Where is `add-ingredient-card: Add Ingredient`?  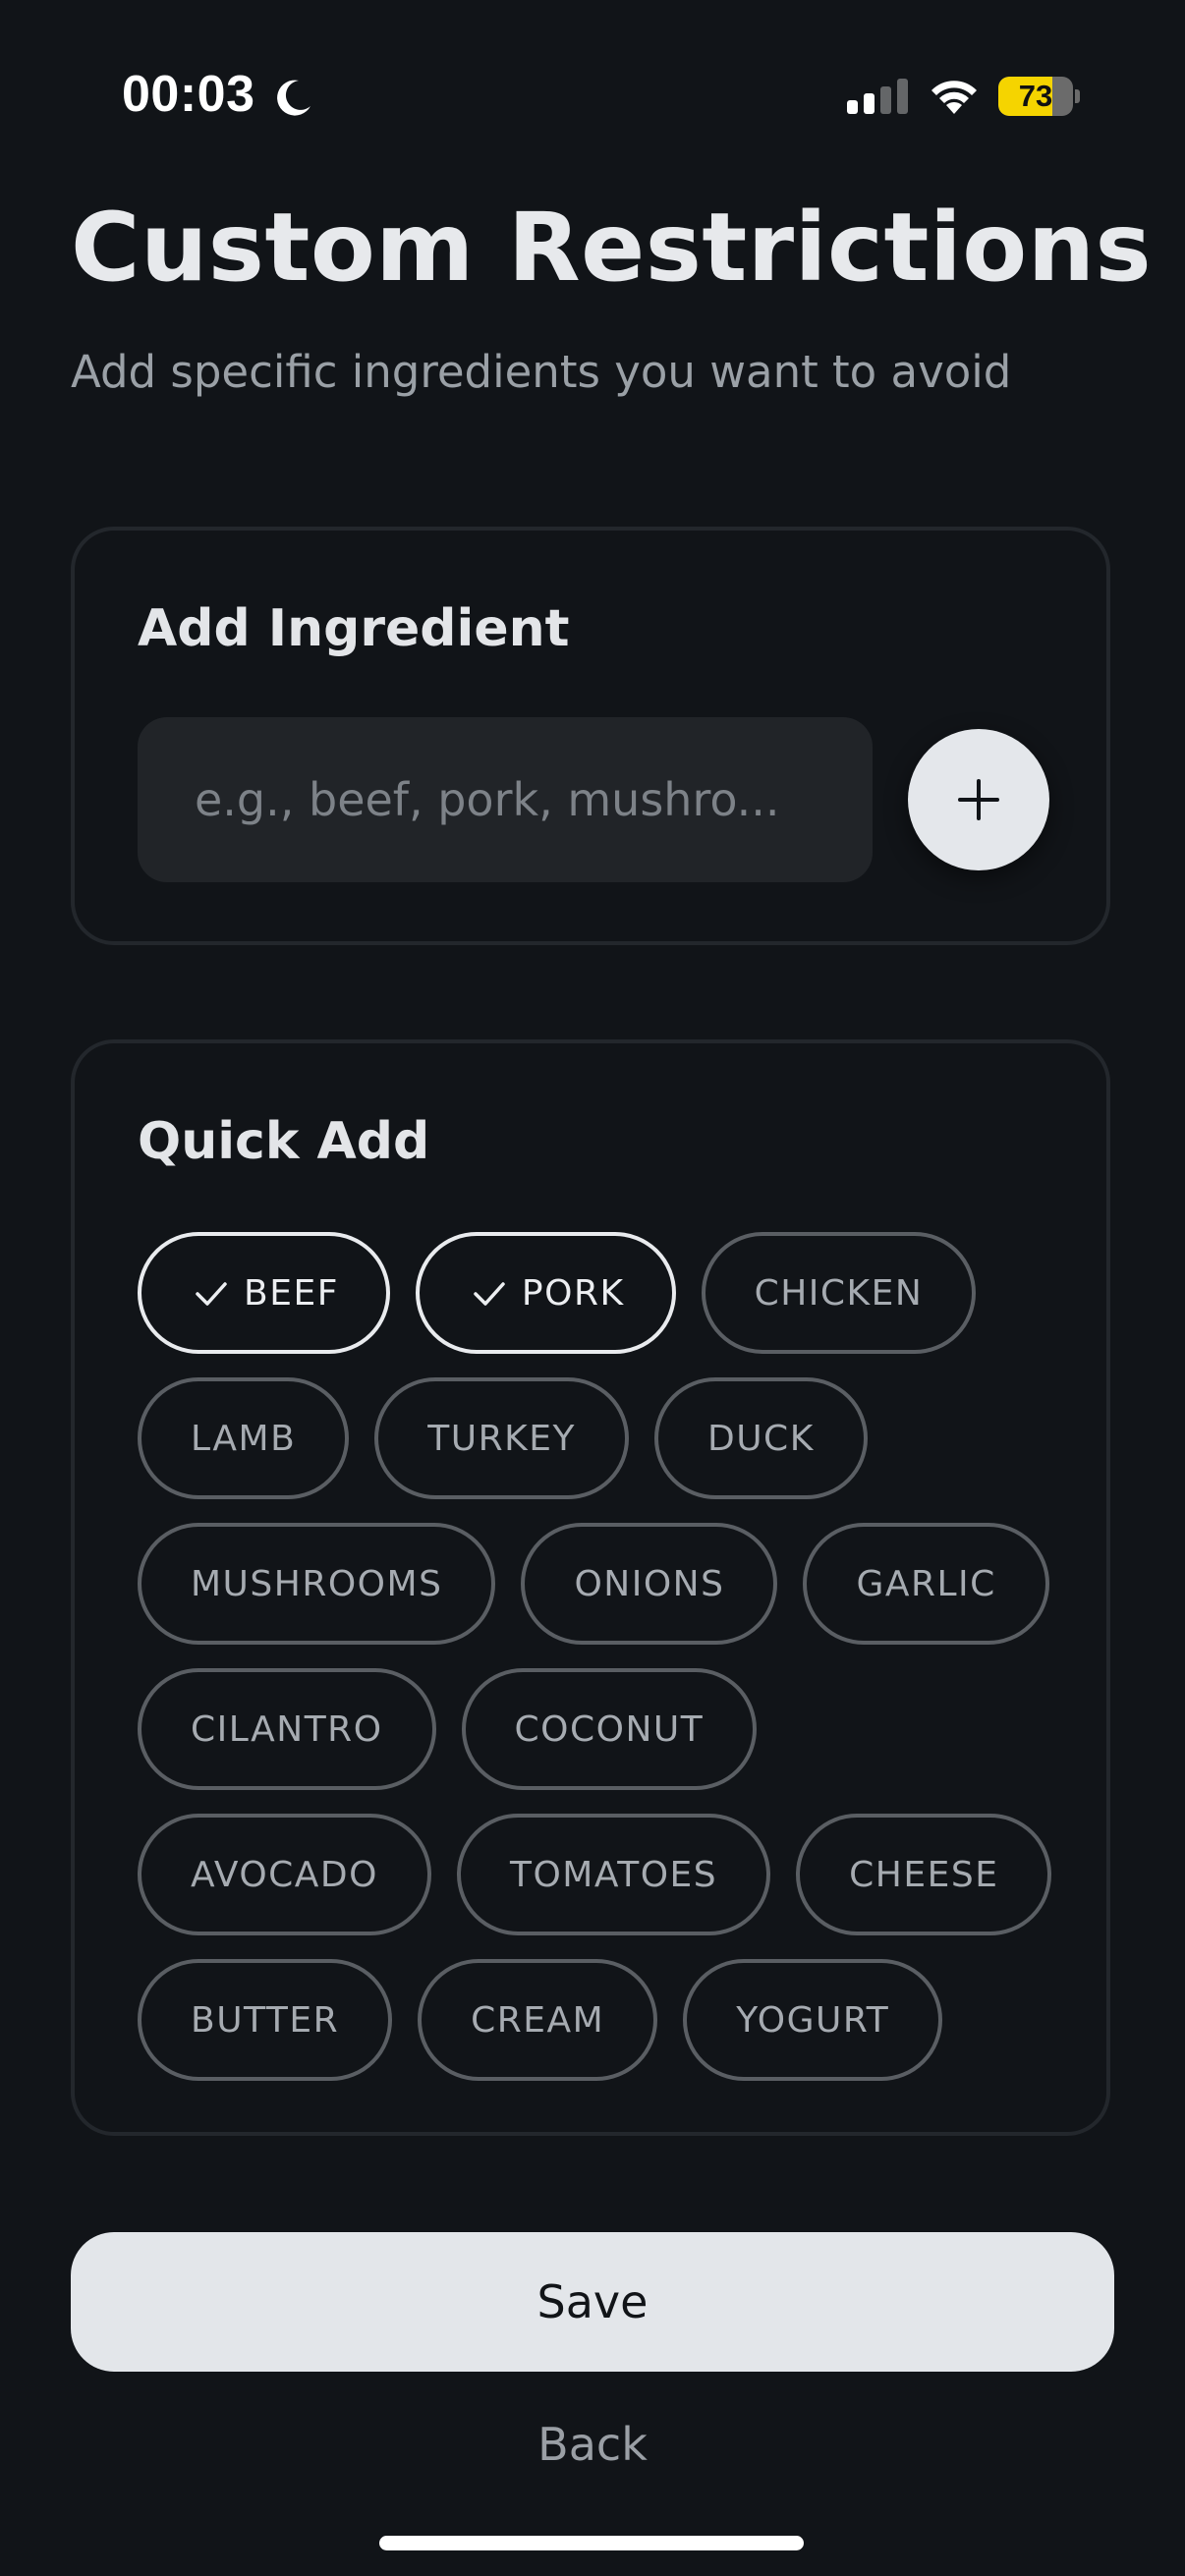
add-ingredient-card: Add Ingredient is located at coordinates (591, 736).